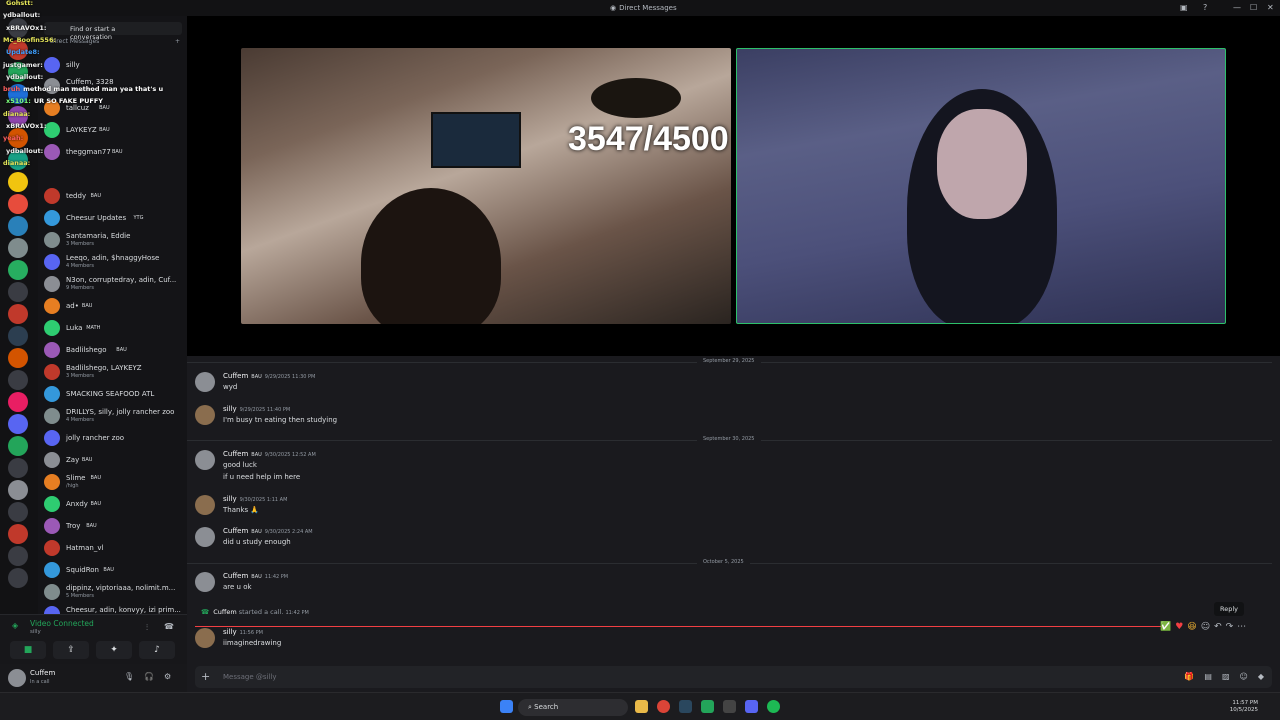 The height and width of the screenshot is (720, 1280). What do you see at coordinates (751, 706) in the screenshot?
I see `discord-icon` at bounding box center [751, 706].